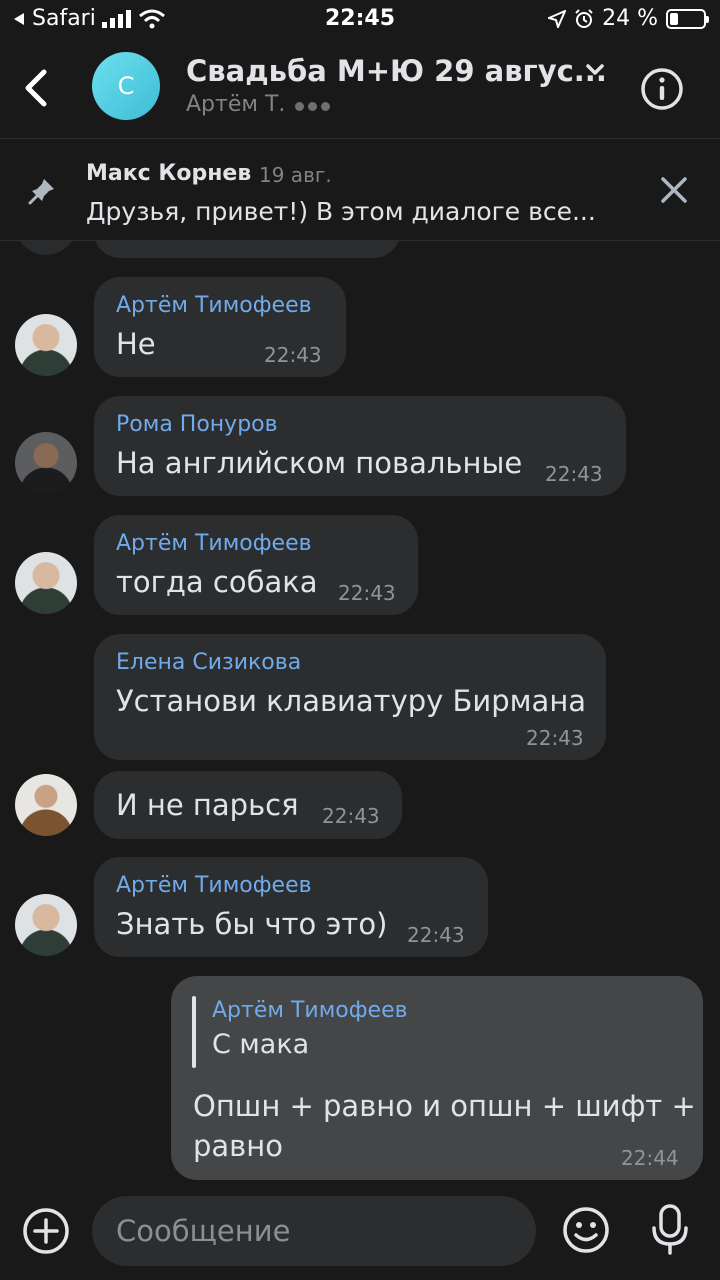 This screenshot has width=720, height=1280. What do you see at coordinates (595, 70) in the screenshot?
I see `chevron-down-icon` at bounding box center [595, 70].